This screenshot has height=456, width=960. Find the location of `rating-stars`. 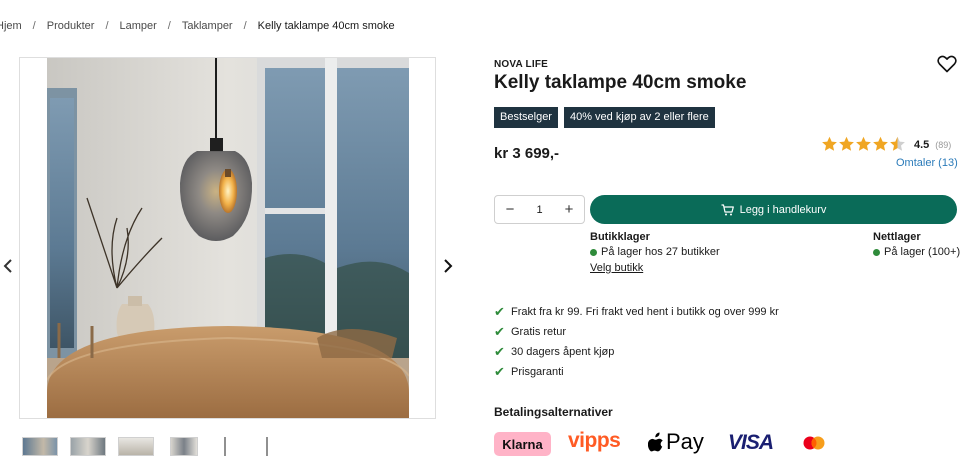

rating-stars is located at coordinates (863, 144).